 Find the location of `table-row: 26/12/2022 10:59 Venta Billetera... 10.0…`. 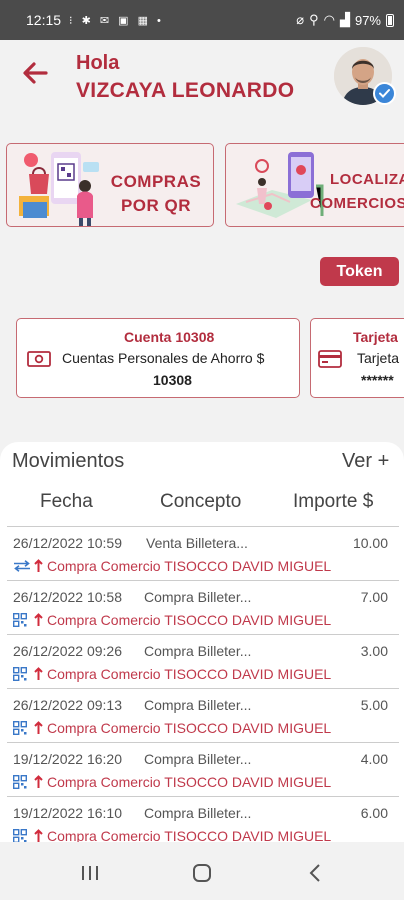

table-row: 26/12/2022 10:59 Venta Billetera... 10.0… is located at coordinates (203, 553).